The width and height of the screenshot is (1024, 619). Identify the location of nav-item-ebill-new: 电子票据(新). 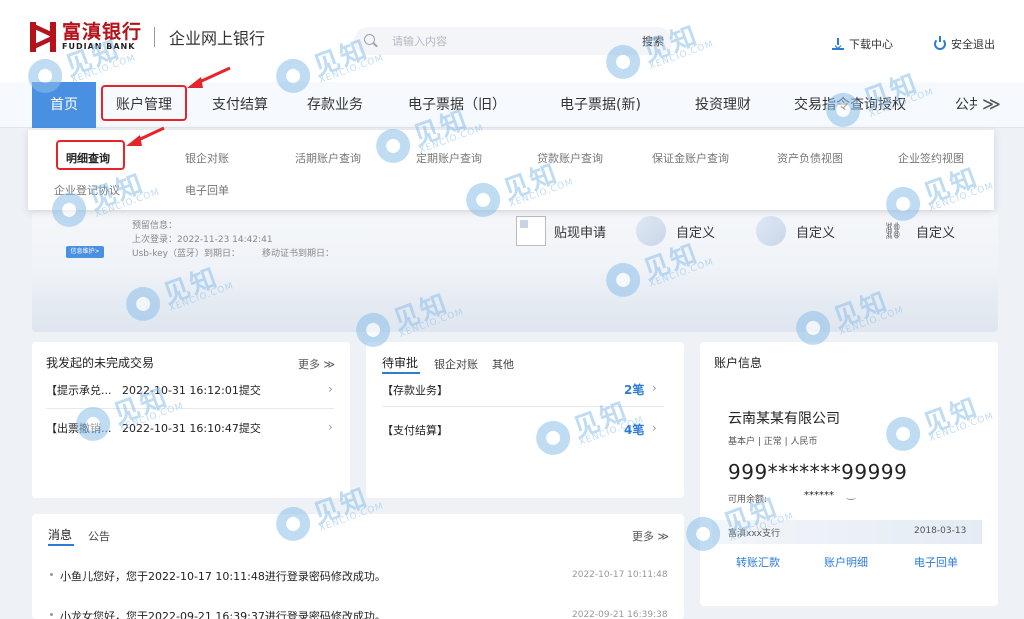
(600, 105).